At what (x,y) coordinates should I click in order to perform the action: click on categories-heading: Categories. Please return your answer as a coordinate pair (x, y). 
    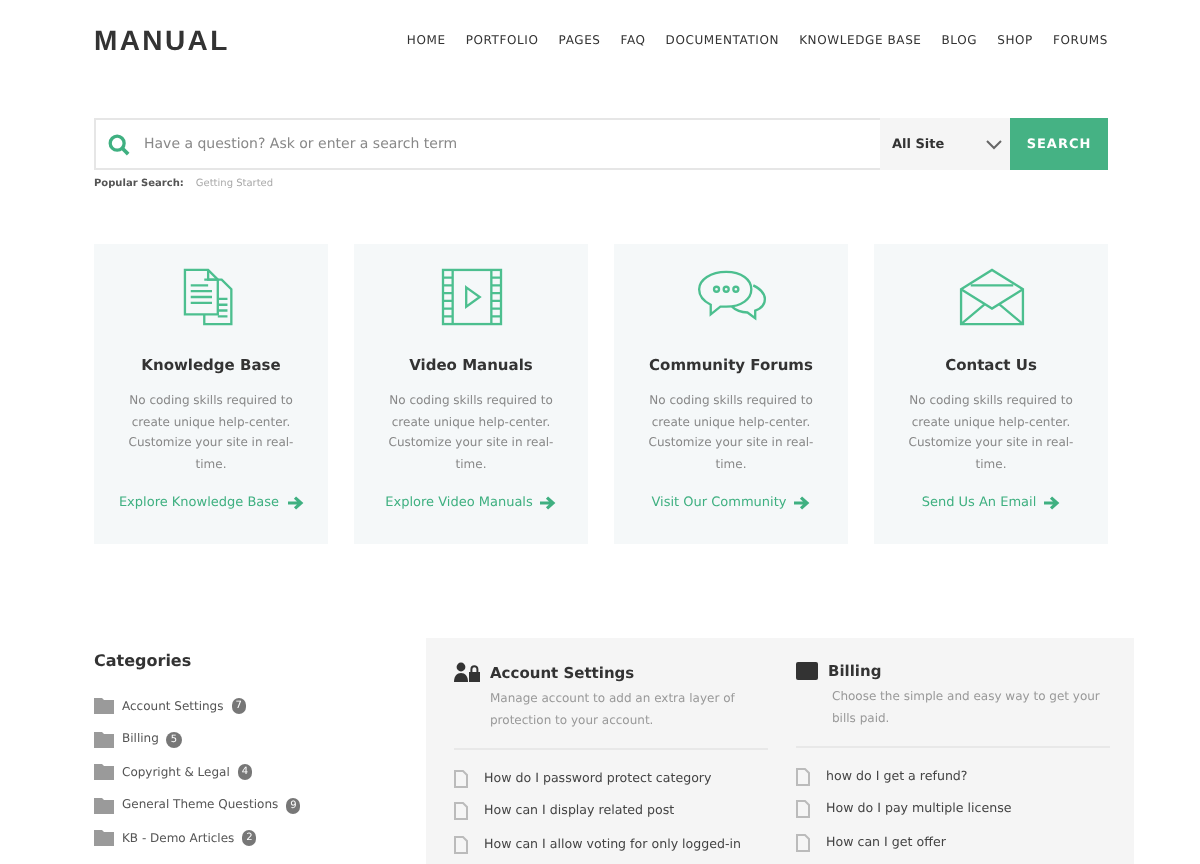
    Looking at the image, I should click on (144, 661).